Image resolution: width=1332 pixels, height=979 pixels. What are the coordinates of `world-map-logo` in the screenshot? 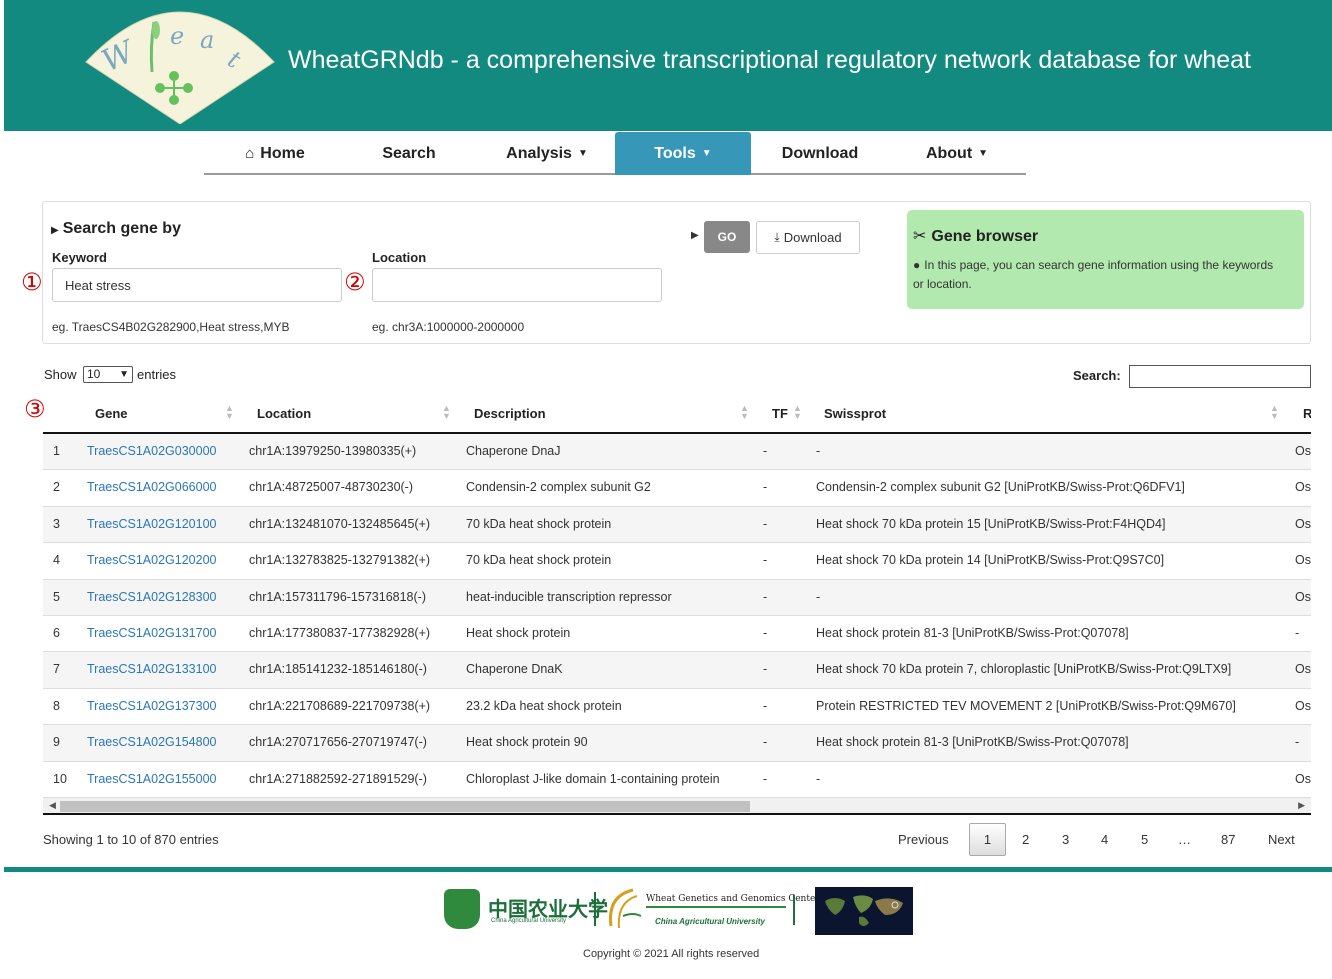 It's located at (864, 911).